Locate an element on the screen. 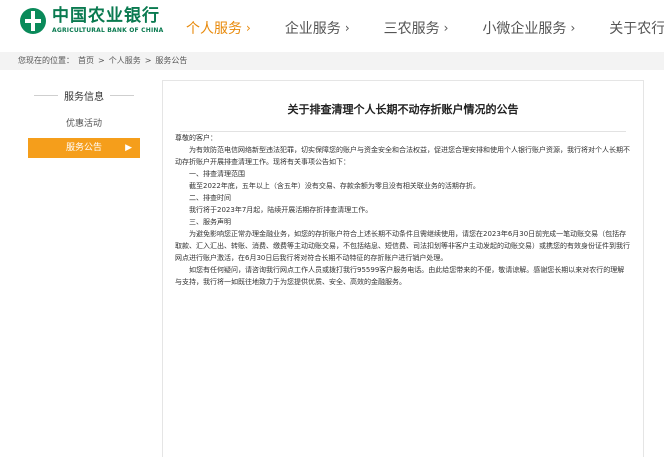 This screenshot has height=457, width=664. nav-item-small-business: 小微企业服务 › is located at coordinates (528, 28).